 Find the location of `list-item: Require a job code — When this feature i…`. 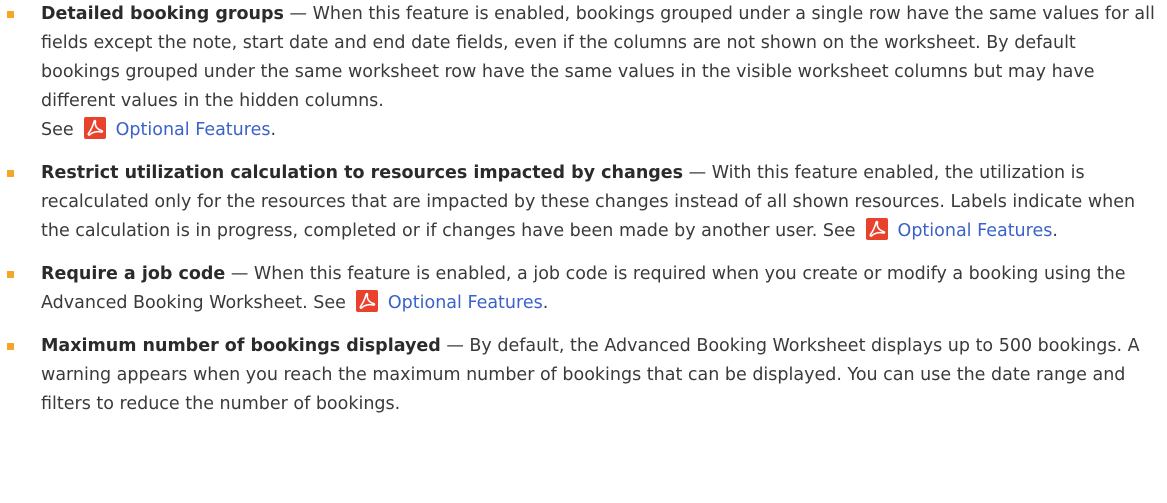

list-item: Require a job code — When this feature i… is located at coordinates (583, 289).